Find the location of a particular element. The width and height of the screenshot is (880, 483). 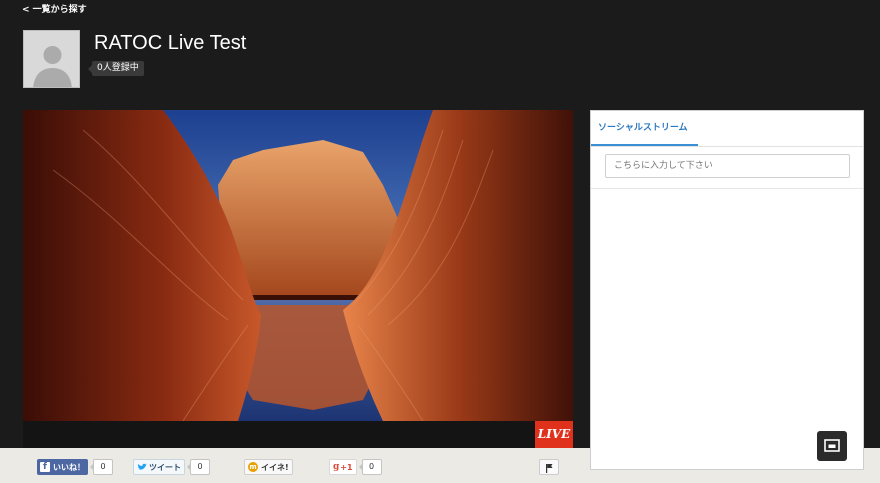

facebook-like-button: f いいね！ is located at coordinates (62, 467).